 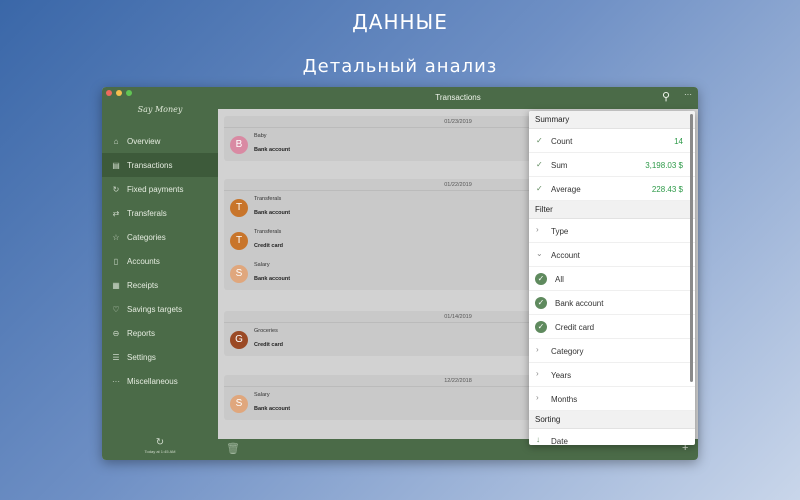 What do you see at coordinates (612, 303) in the screenshot?
I see `account-option-bank-account: ✓ Bank account` at bounding box center [612, 303].